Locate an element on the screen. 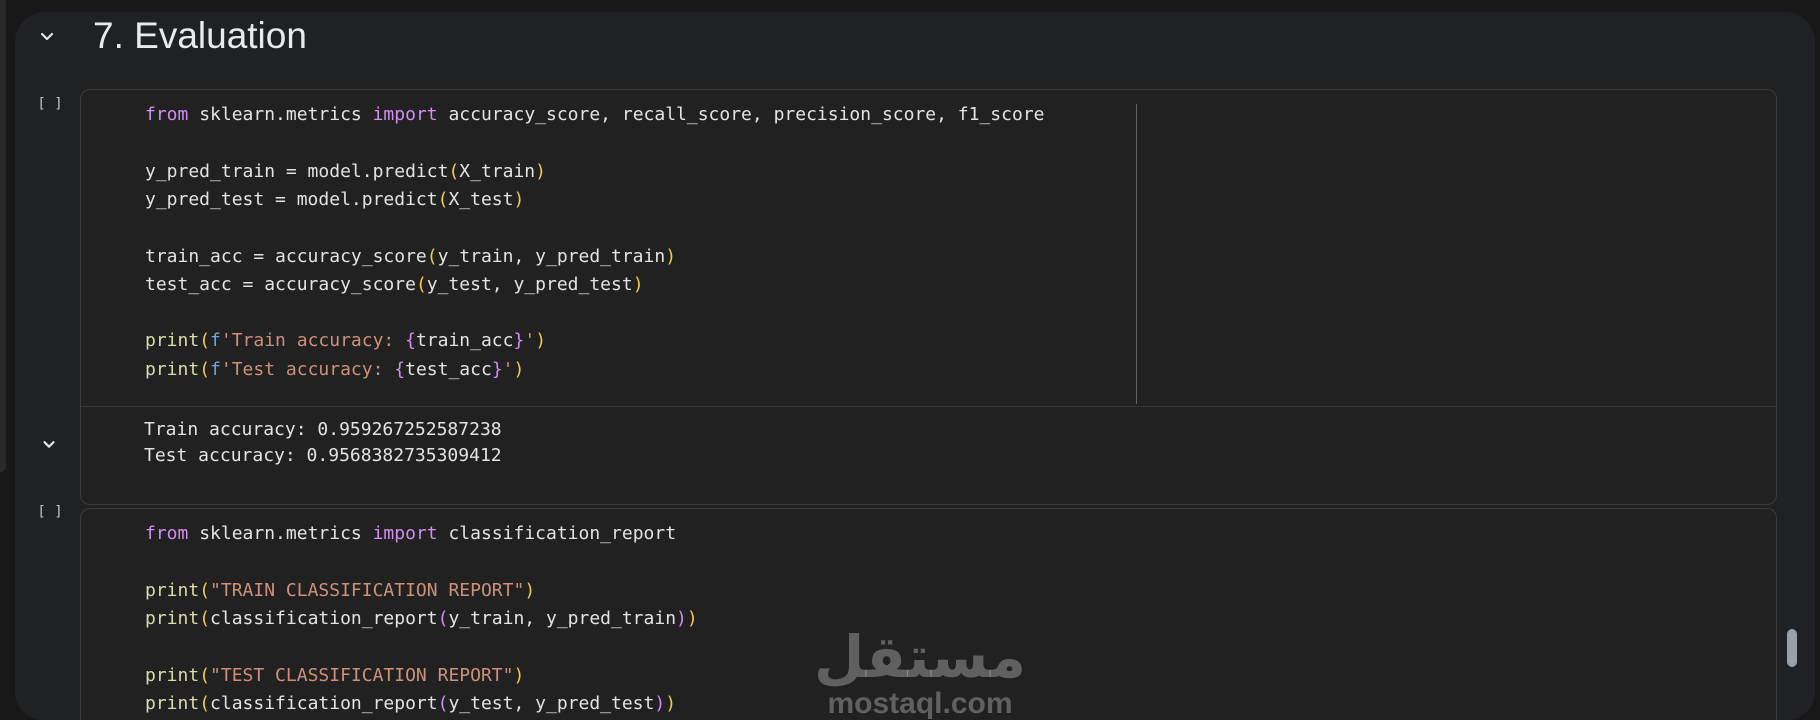 This screenshot has height=720, width=1820. code-line: print("TRAIN CLASSIFICATION REPORT") is located at coordinates (340, 591).